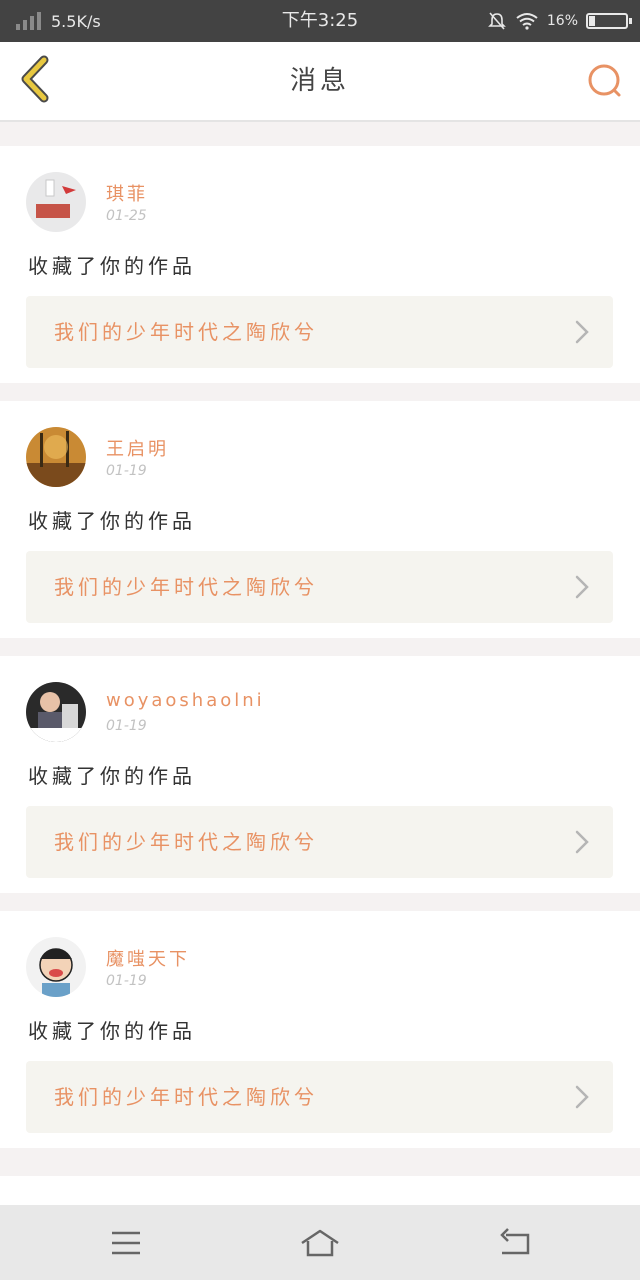 Image resolution: width=640 pixels, height=1280 pixels. Describe the element at coordinates (609, 21) in the screenshot. I see `battery-icon` at that location.